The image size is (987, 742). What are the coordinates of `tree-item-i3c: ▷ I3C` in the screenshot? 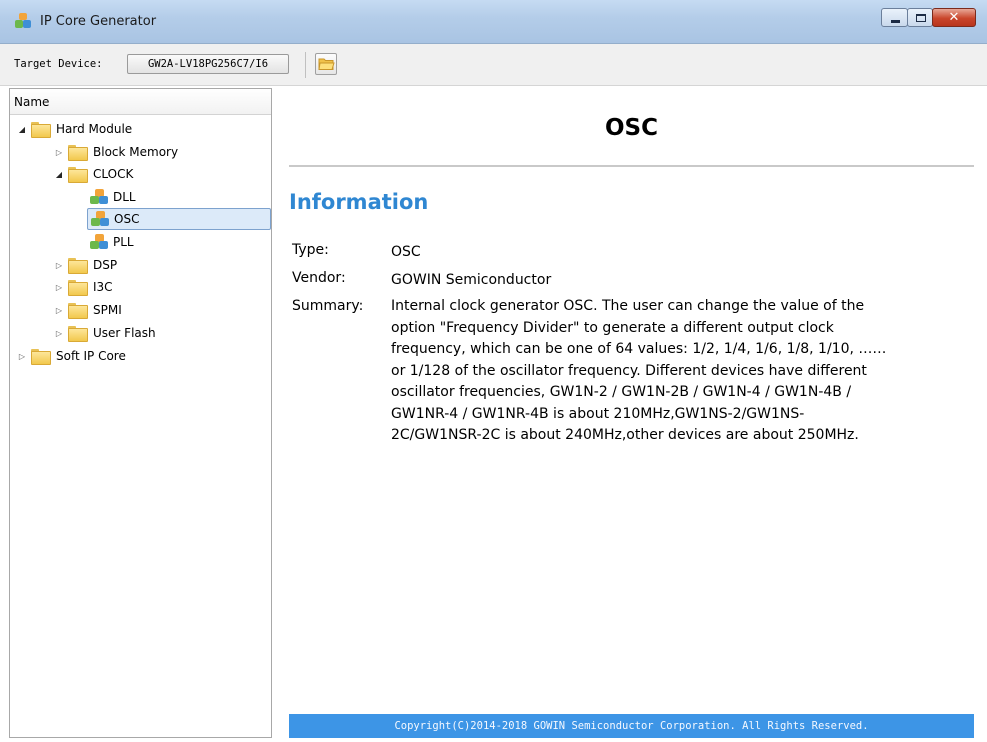 It's located at (82, 287).